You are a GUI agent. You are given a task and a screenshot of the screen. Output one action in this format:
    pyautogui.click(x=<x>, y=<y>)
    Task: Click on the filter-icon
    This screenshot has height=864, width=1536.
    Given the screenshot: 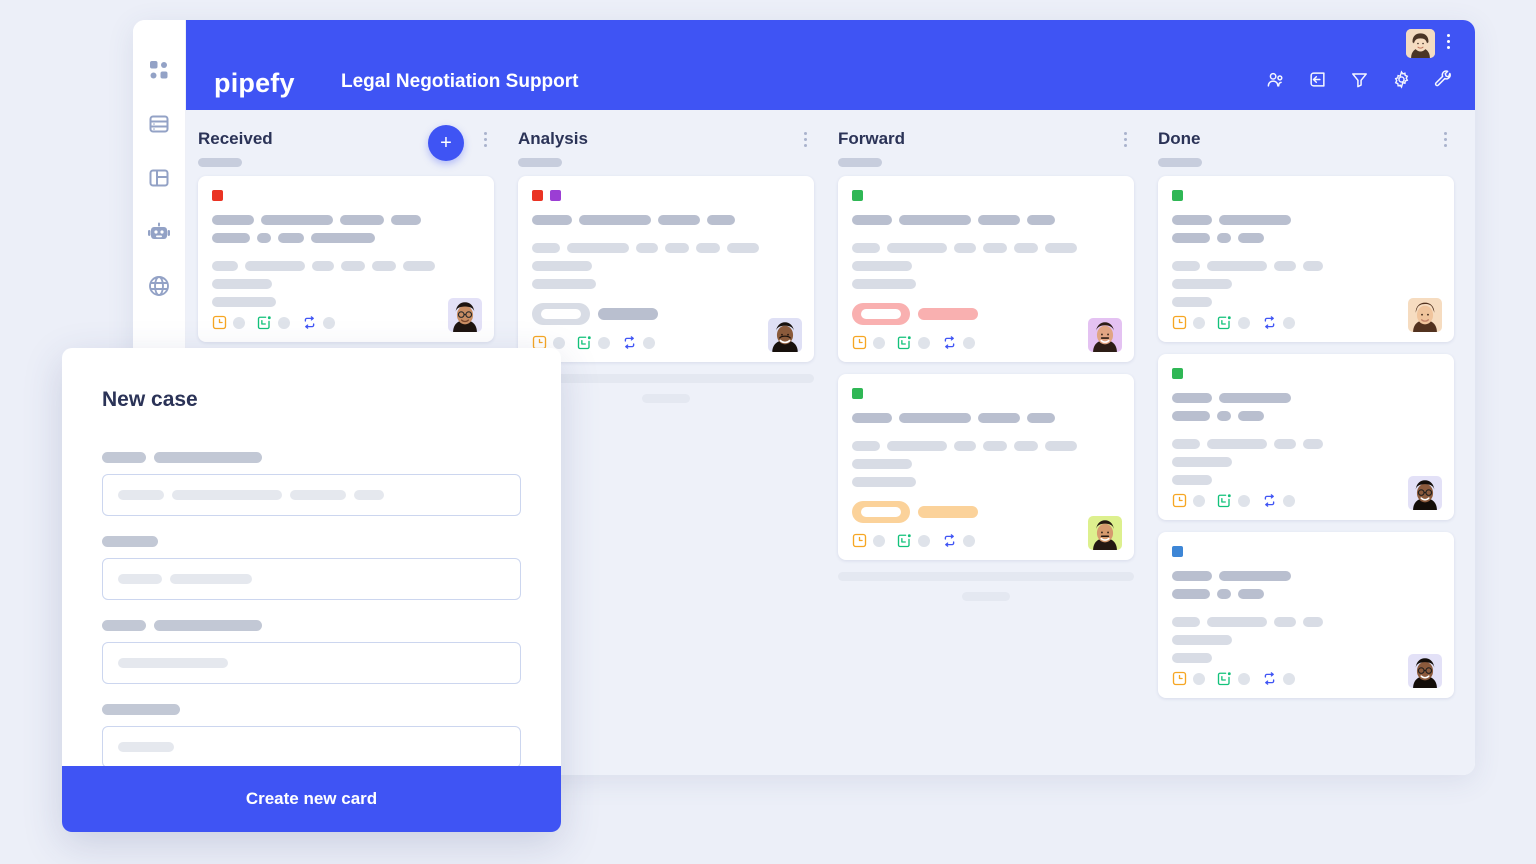 What is the action you would take?
    pyautogui.click(x=1359, y=79)
    